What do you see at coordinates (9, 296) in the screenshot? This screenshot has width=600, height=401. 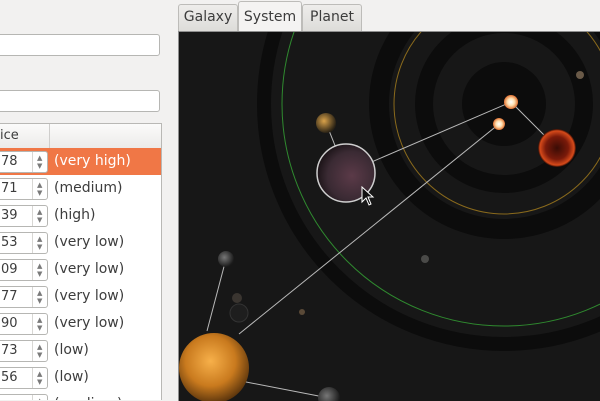 I see `spin-value: 77` at bounding box center [9, 296].